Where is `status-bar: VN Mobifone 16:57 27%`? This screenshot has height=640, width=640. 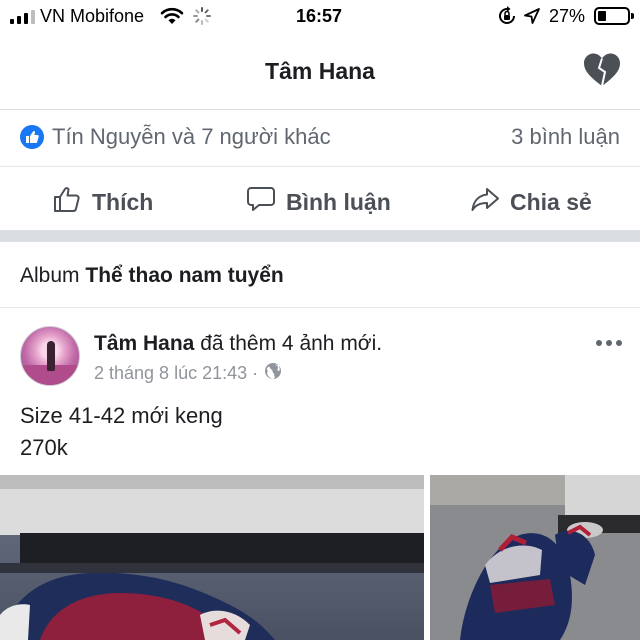 status-bar: VN Mobifone 16:57 27% is located at coordinates (320, 17).